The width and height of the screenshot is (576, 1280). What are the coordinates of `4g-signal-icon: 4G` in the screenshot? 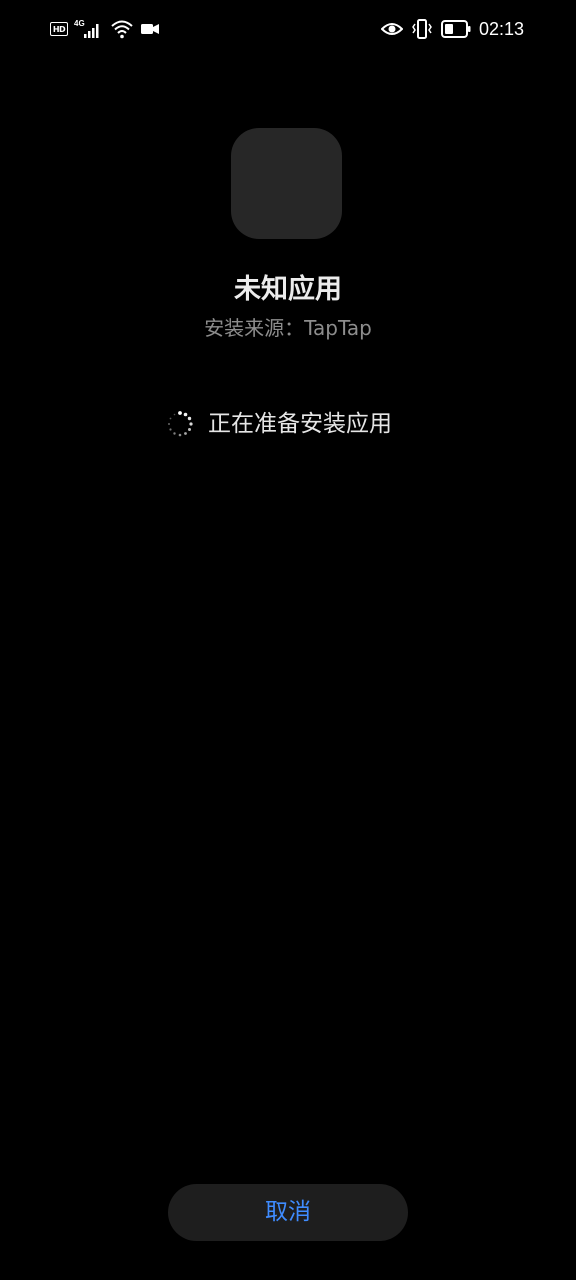 It's located at (86, 28).